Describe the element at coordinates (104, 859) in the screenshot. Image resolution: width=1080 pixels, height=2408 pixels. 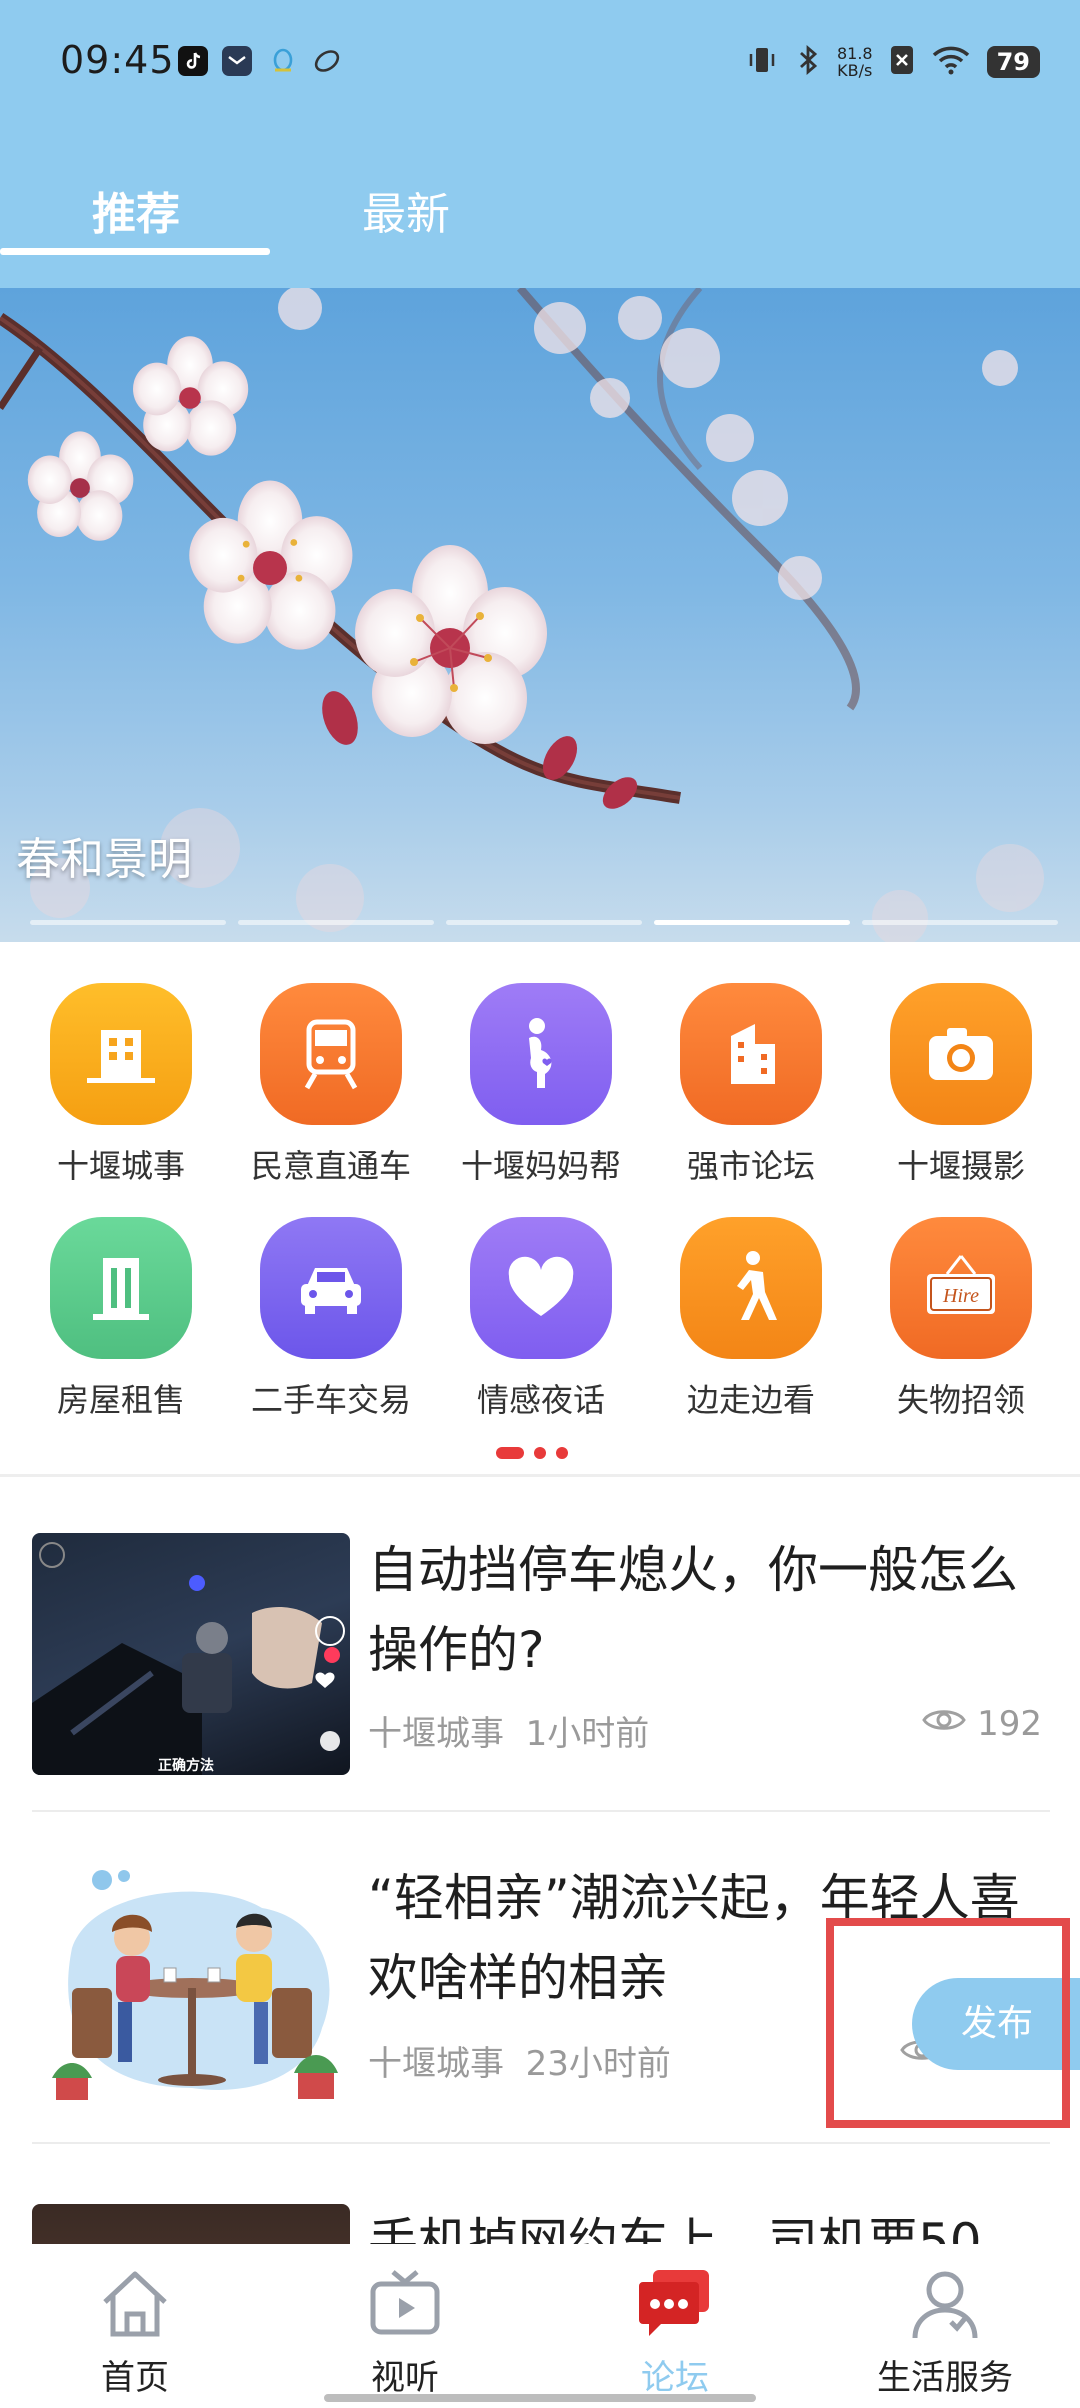
I see `banner-caption: 春和景明` at that location.